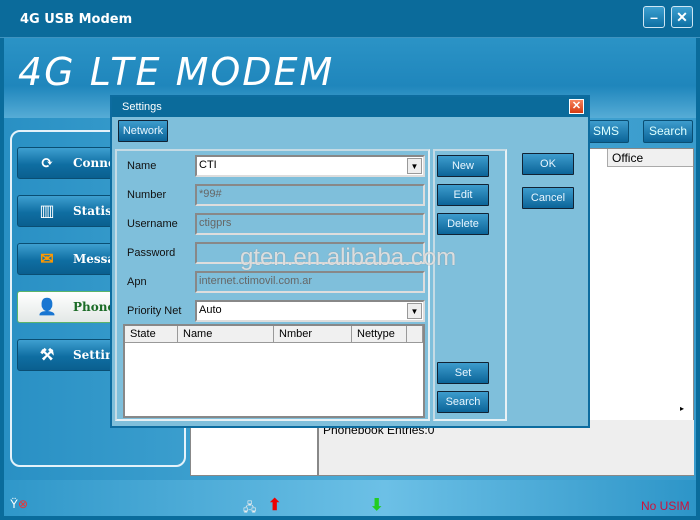  Describe the element at coordinates (650, 158) in the screenshot. I see `column-header-office: Office` at that location.